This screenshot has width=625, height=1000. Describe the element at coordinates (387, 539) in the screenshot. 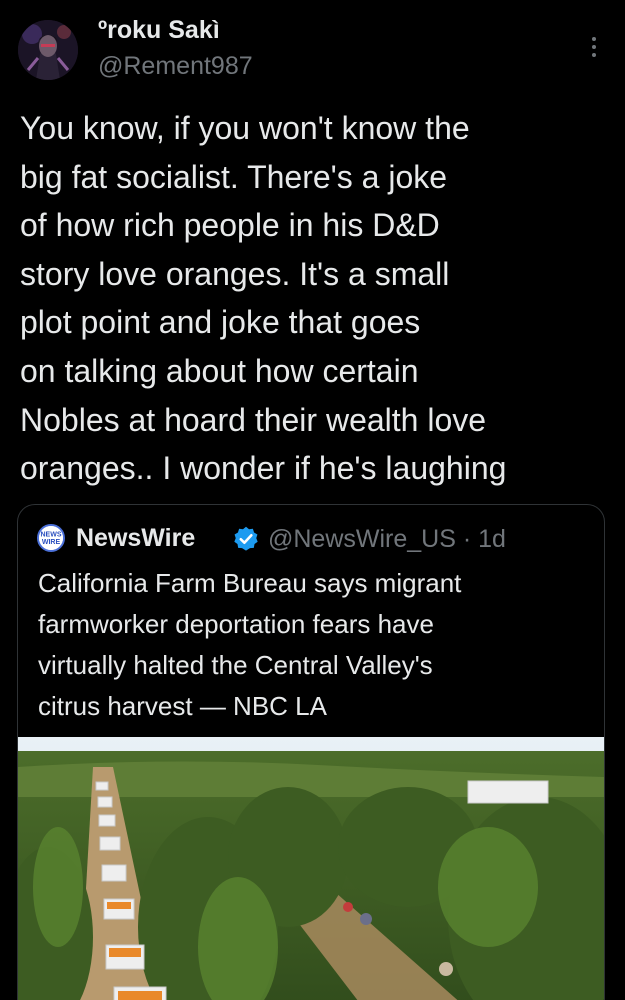

I see `quote-handle-time: @NewsWire_US · 1d` at that location.